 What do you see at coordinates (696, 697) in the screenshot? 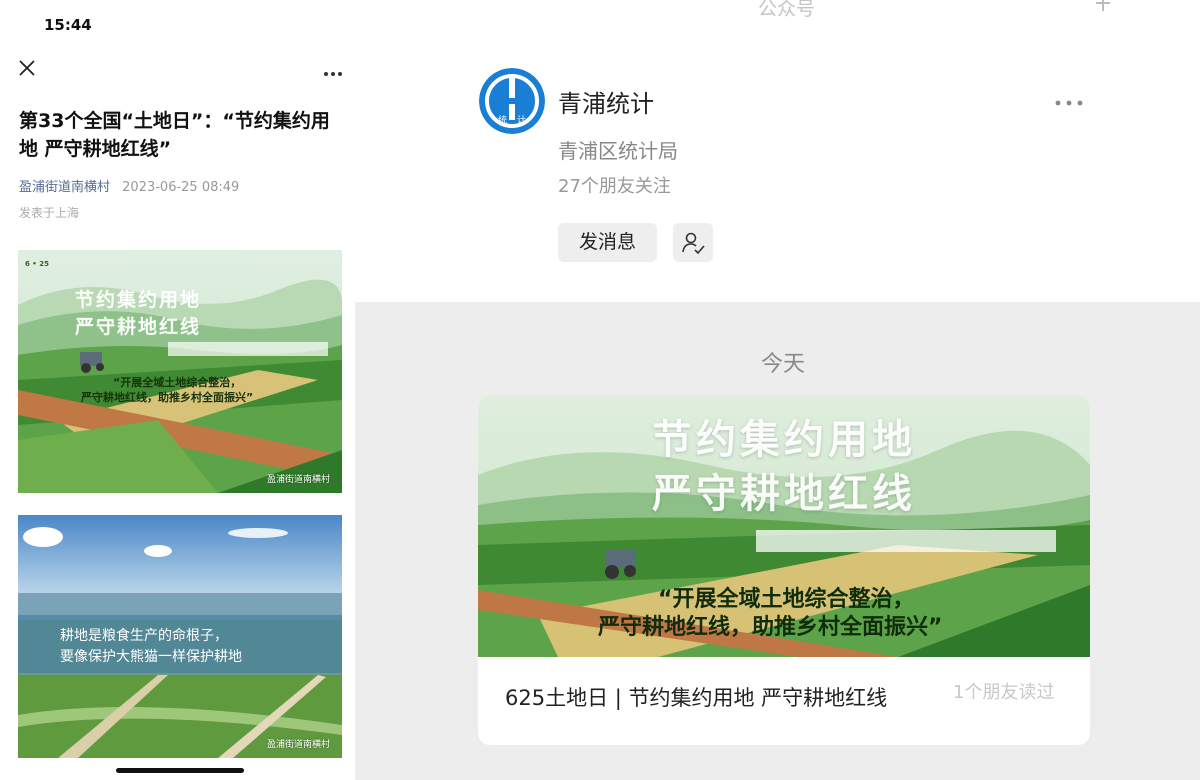
I see `article-card-title: 625土地日 | 节约集约用地 严守耕地红线` at bounding box center [696, 697].